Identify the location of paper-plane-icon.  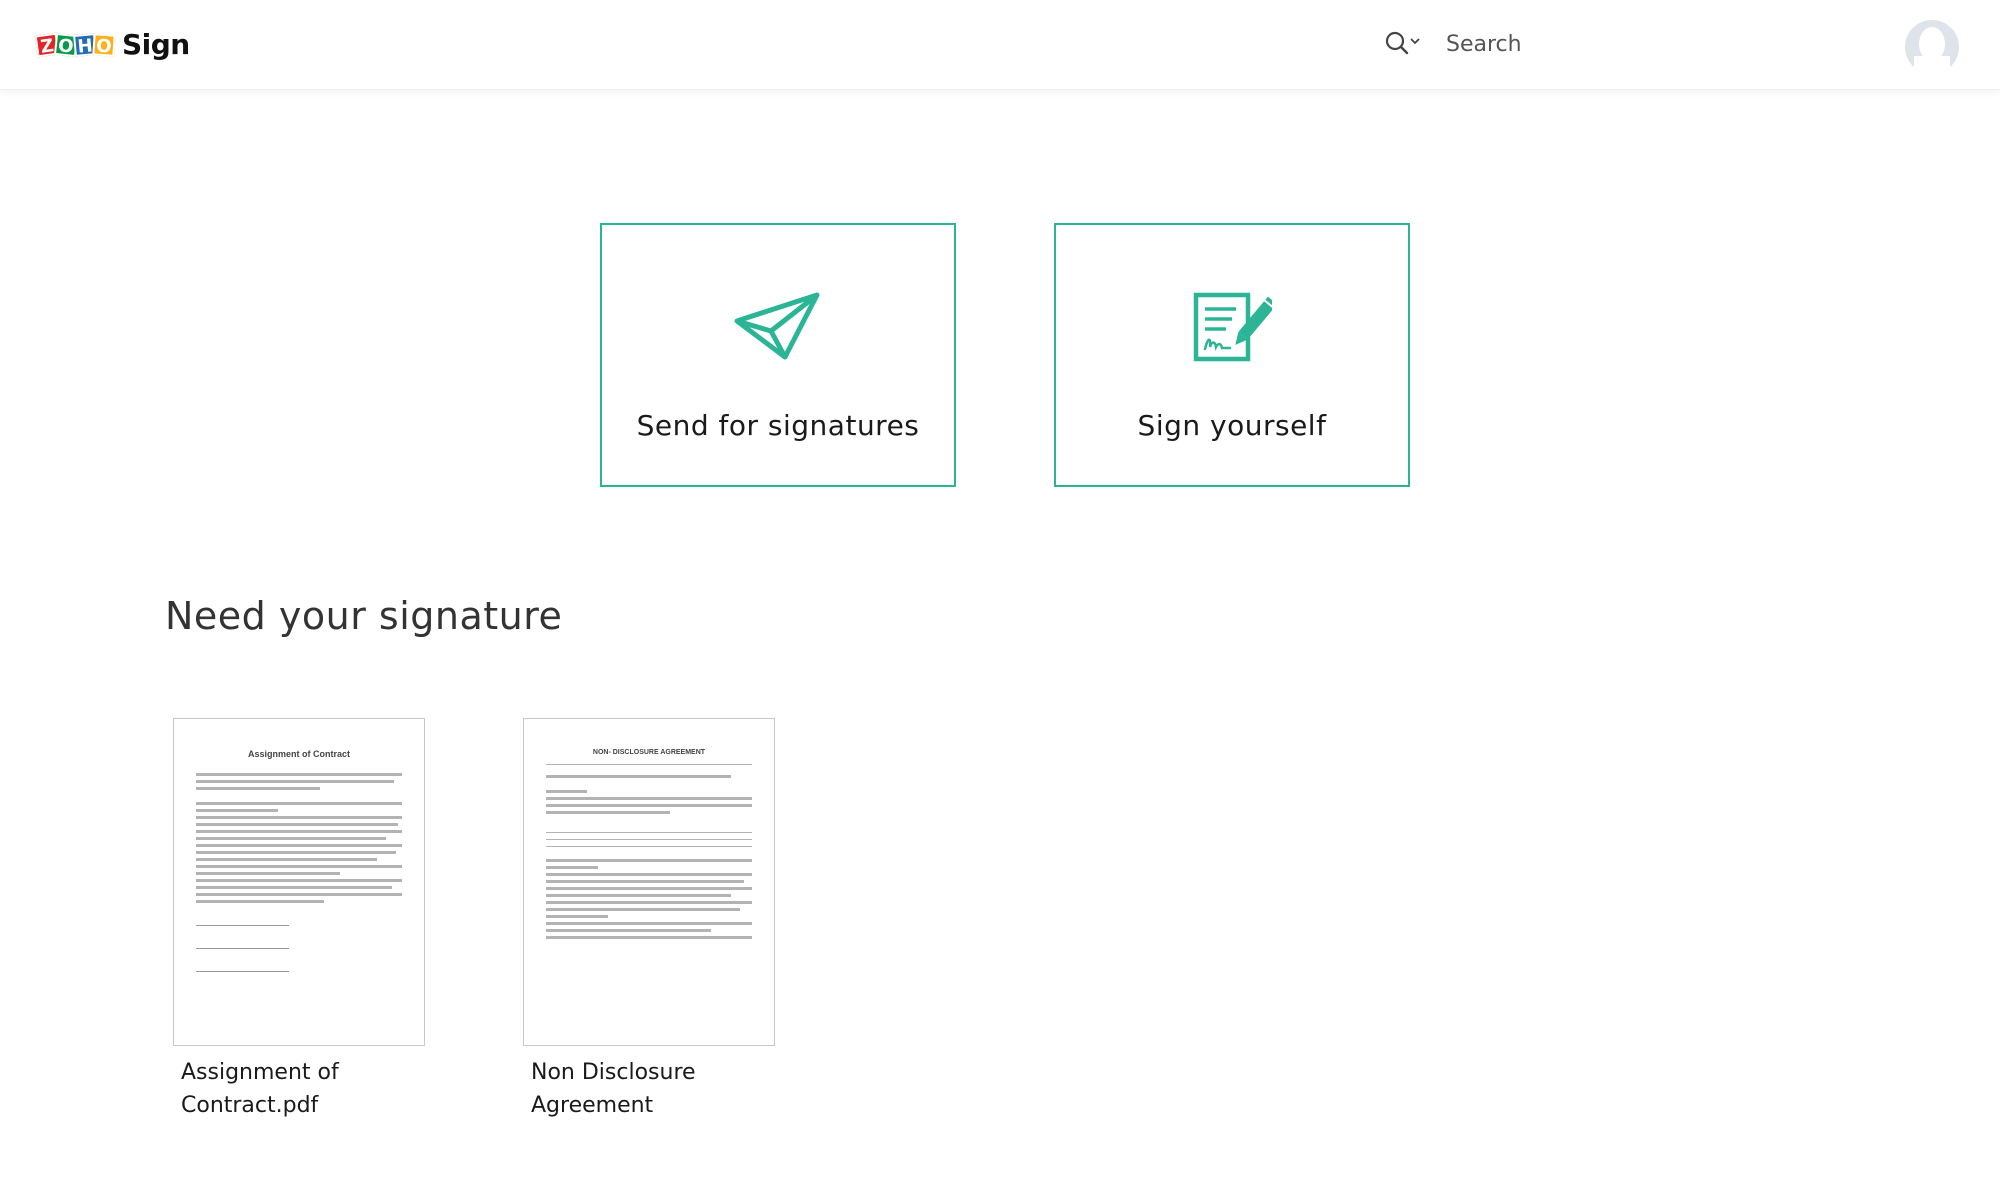
(777, 326).